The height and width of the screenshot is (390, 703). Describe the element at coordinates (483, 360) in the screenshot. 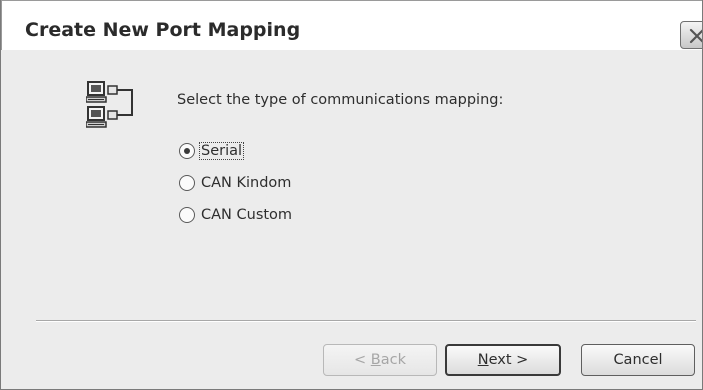

I see `next-button-mnemonic: N` at that location.